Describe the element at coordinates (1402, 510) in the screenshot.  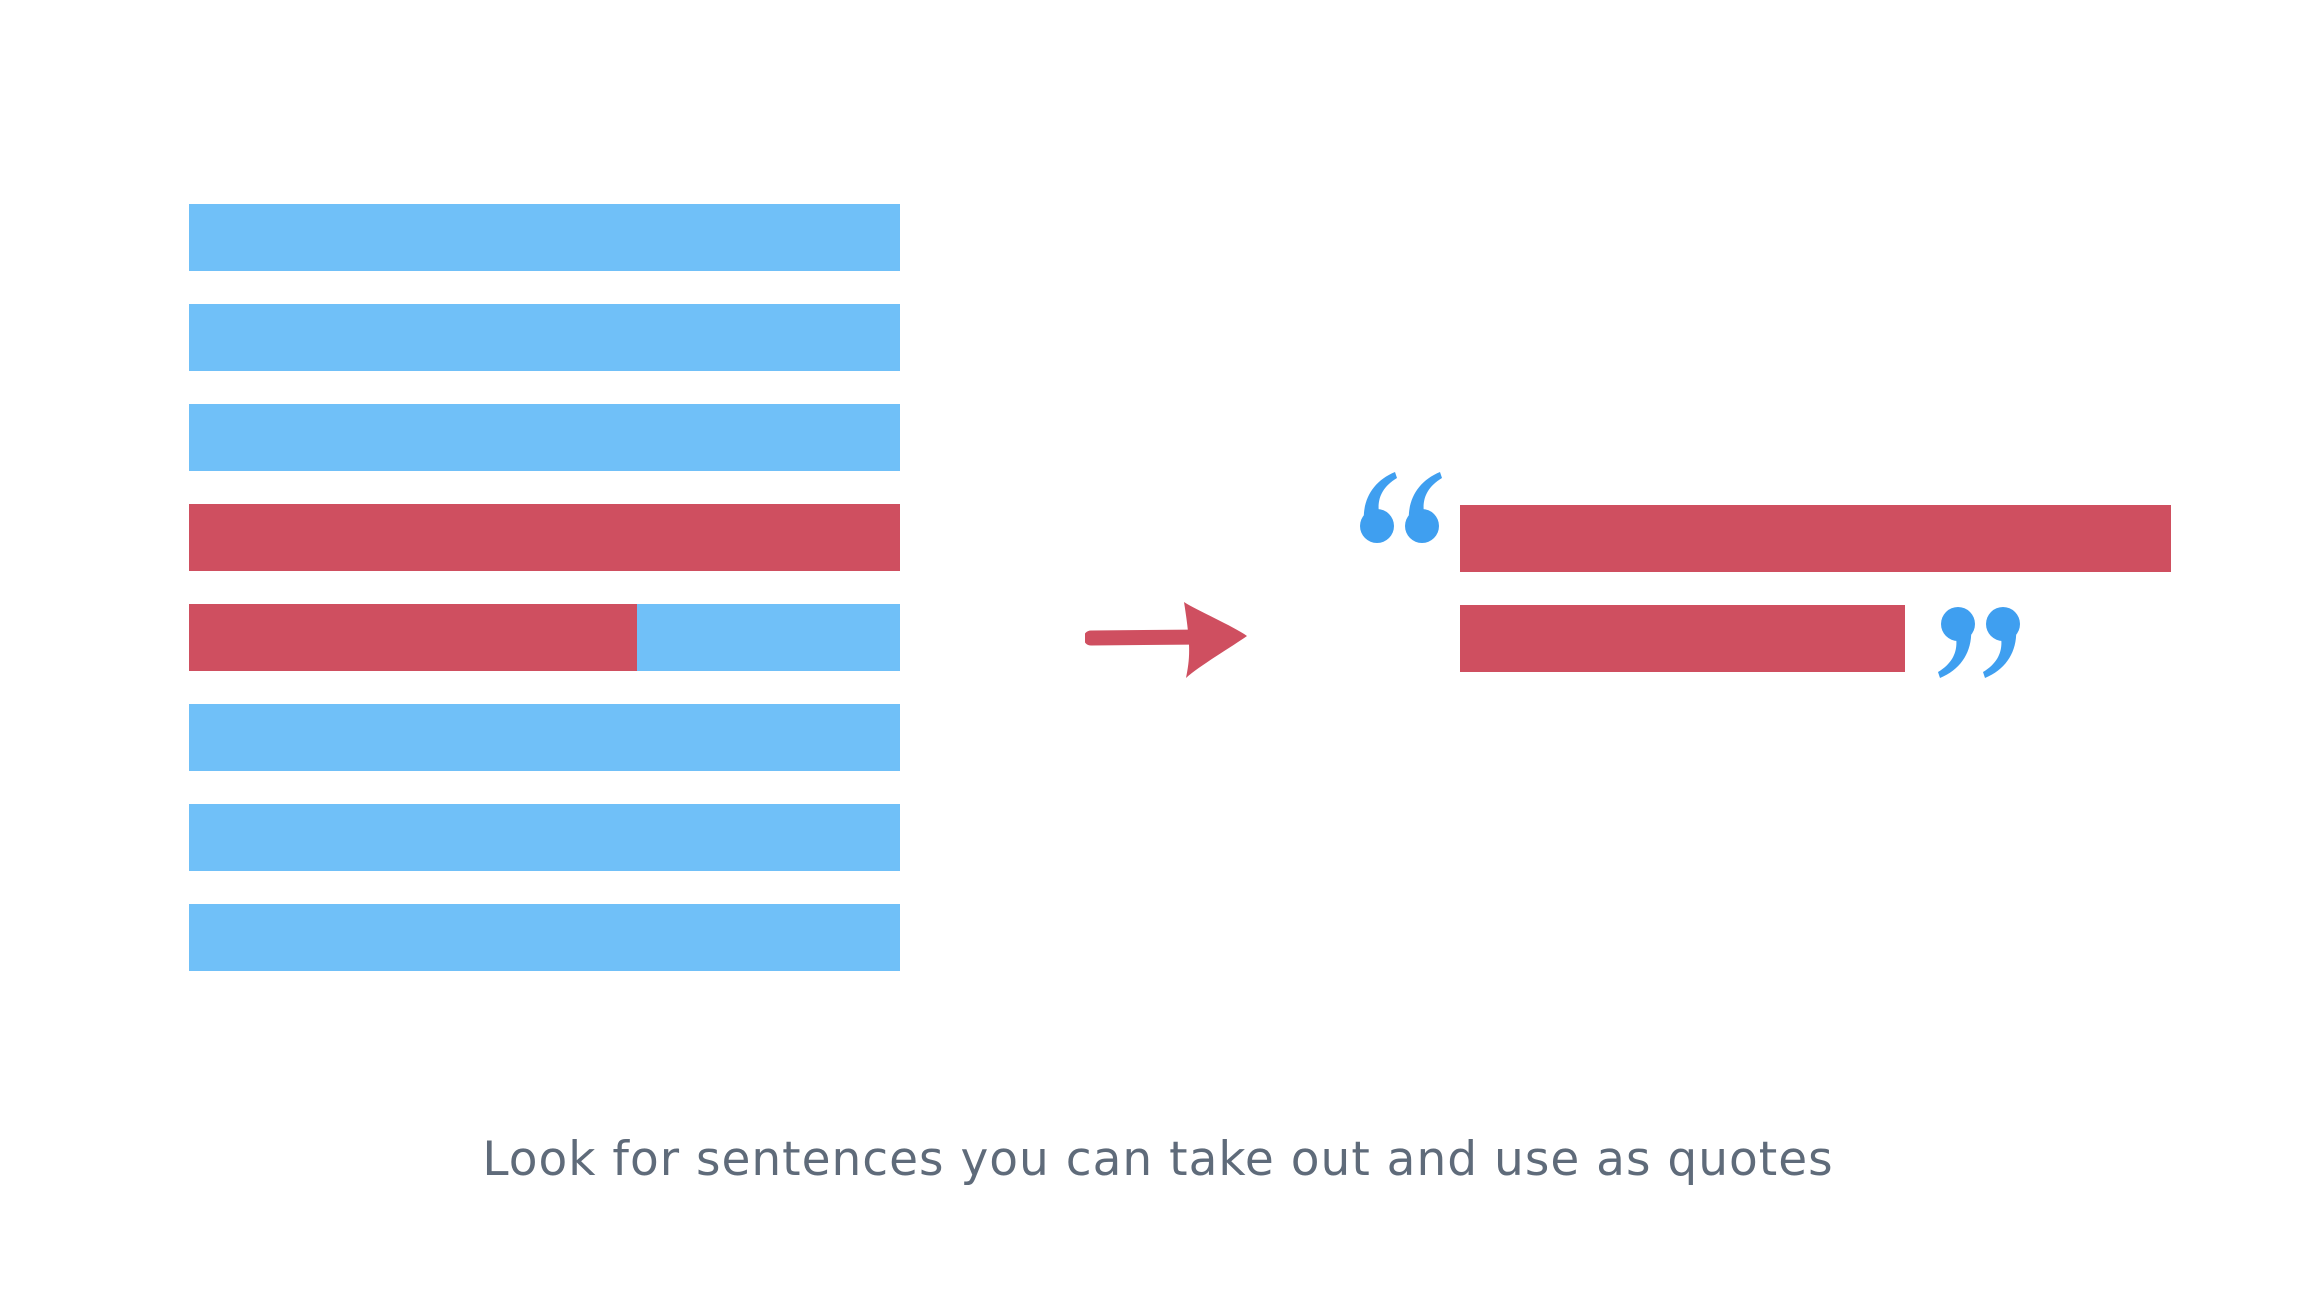
I see `open-quote-icon` at that location.